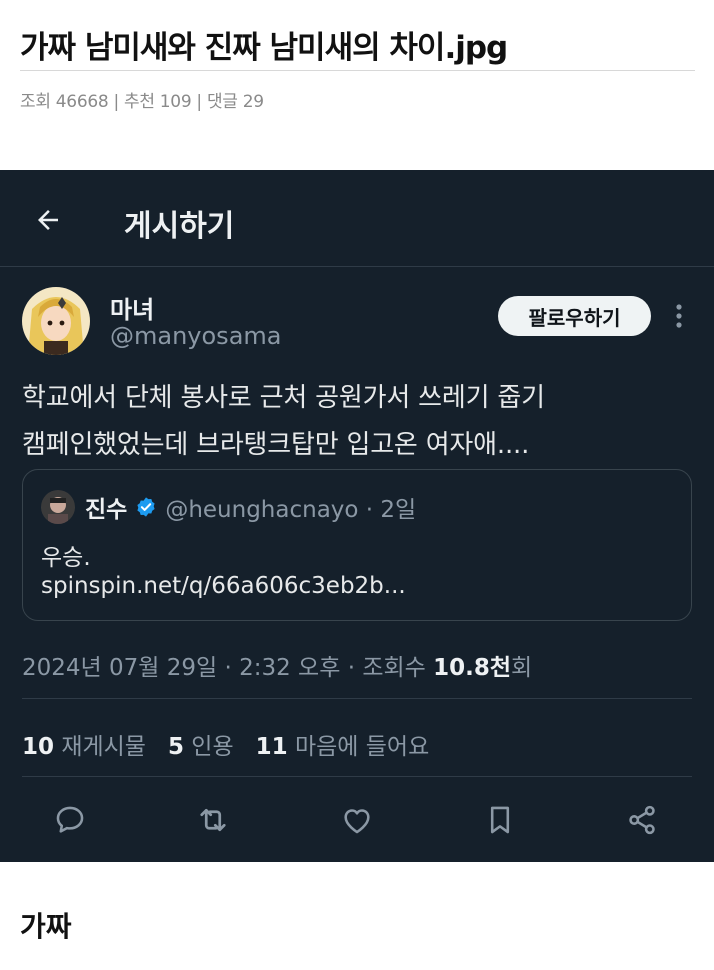 The image size is (714, 970). What do you see at coordinates (472, 668) in the screenshot?
I see `view-count: 10.8천` at bounding box center [472, 668].